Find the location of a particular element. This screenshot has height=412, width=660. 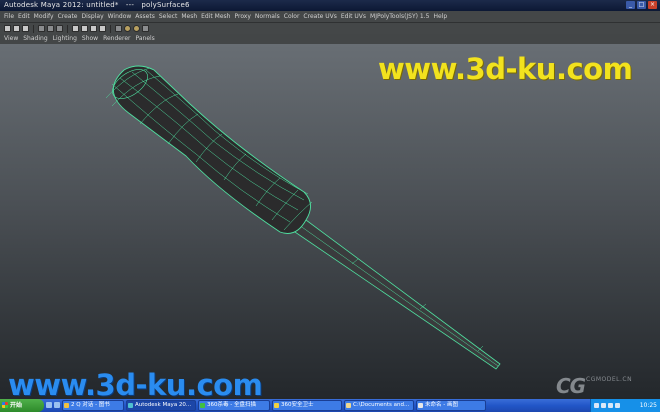

taskbar-item: 2 Q 对话 - 图书 is located at coordinates (93, 405).